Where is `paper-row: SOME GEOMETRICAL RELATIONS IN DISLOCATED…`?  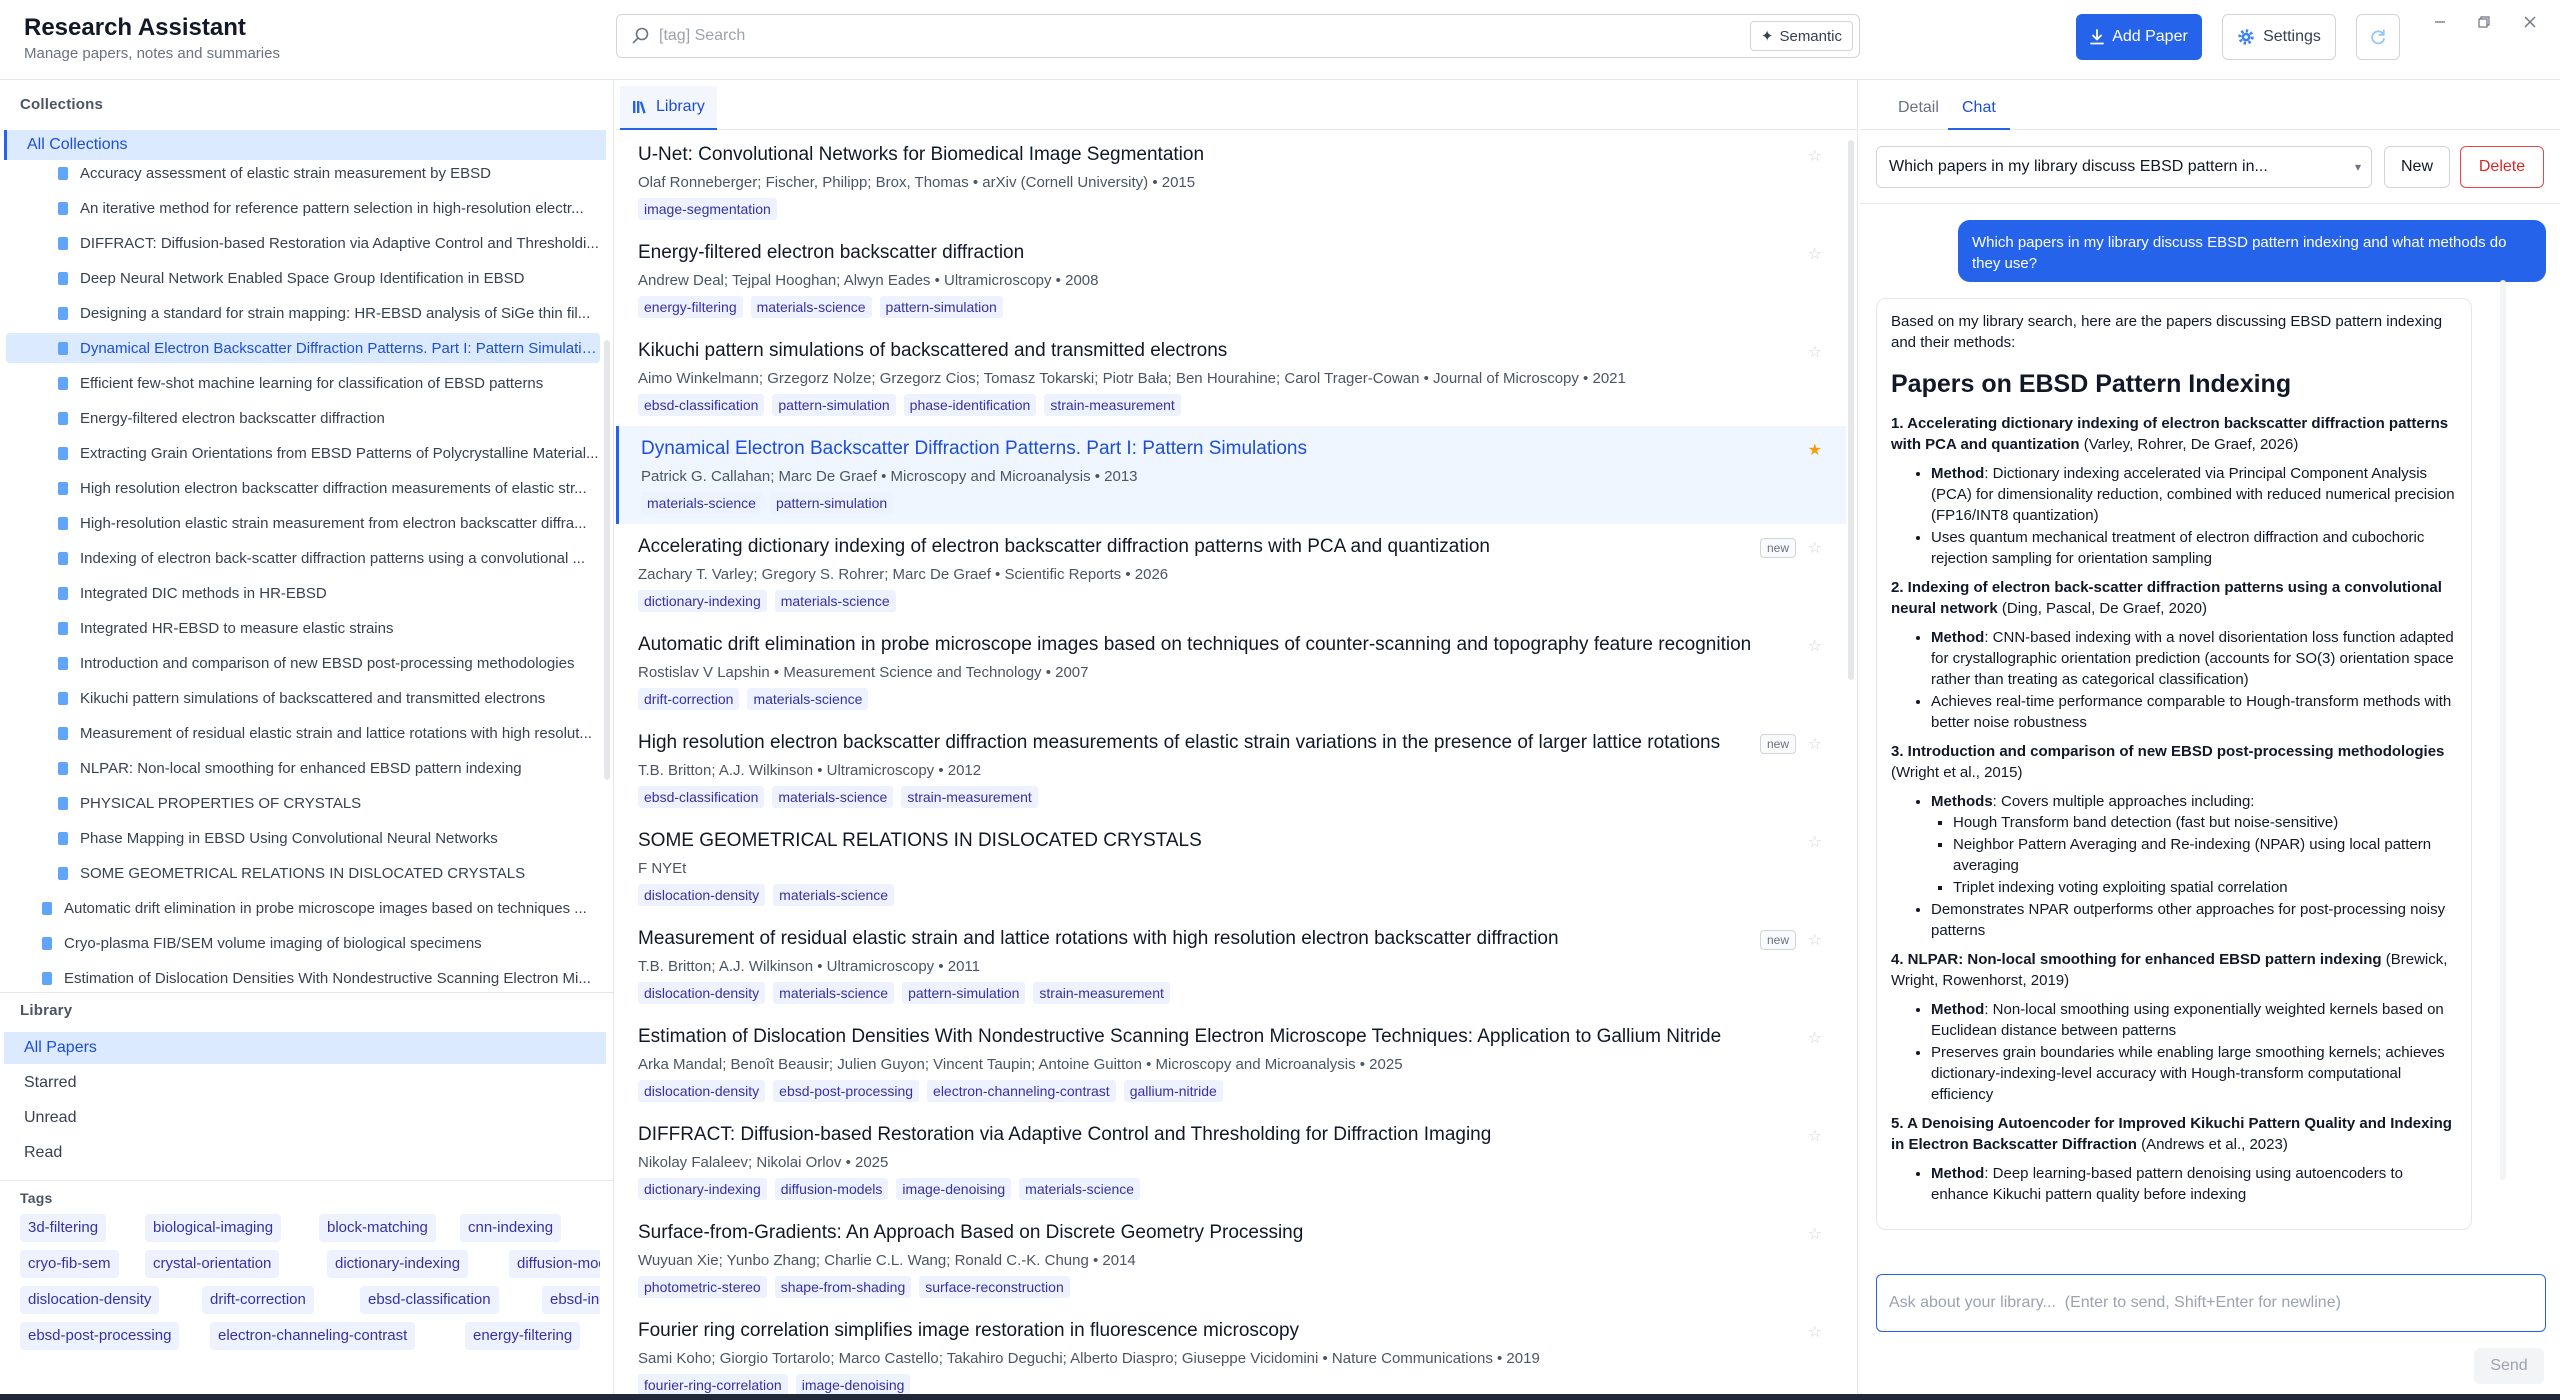 paper-row: SOME GEOMETRICAL RELATIONS IN DISLOCATED… is located at coordinates (1231, 867).